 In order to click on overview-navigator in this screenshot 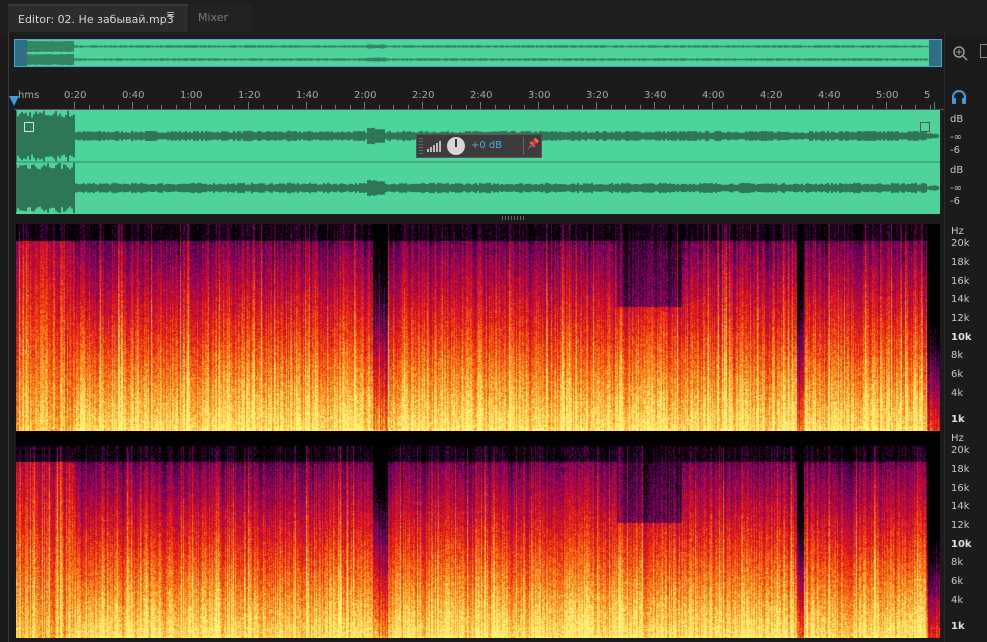, I will do `click(478, 53)`.